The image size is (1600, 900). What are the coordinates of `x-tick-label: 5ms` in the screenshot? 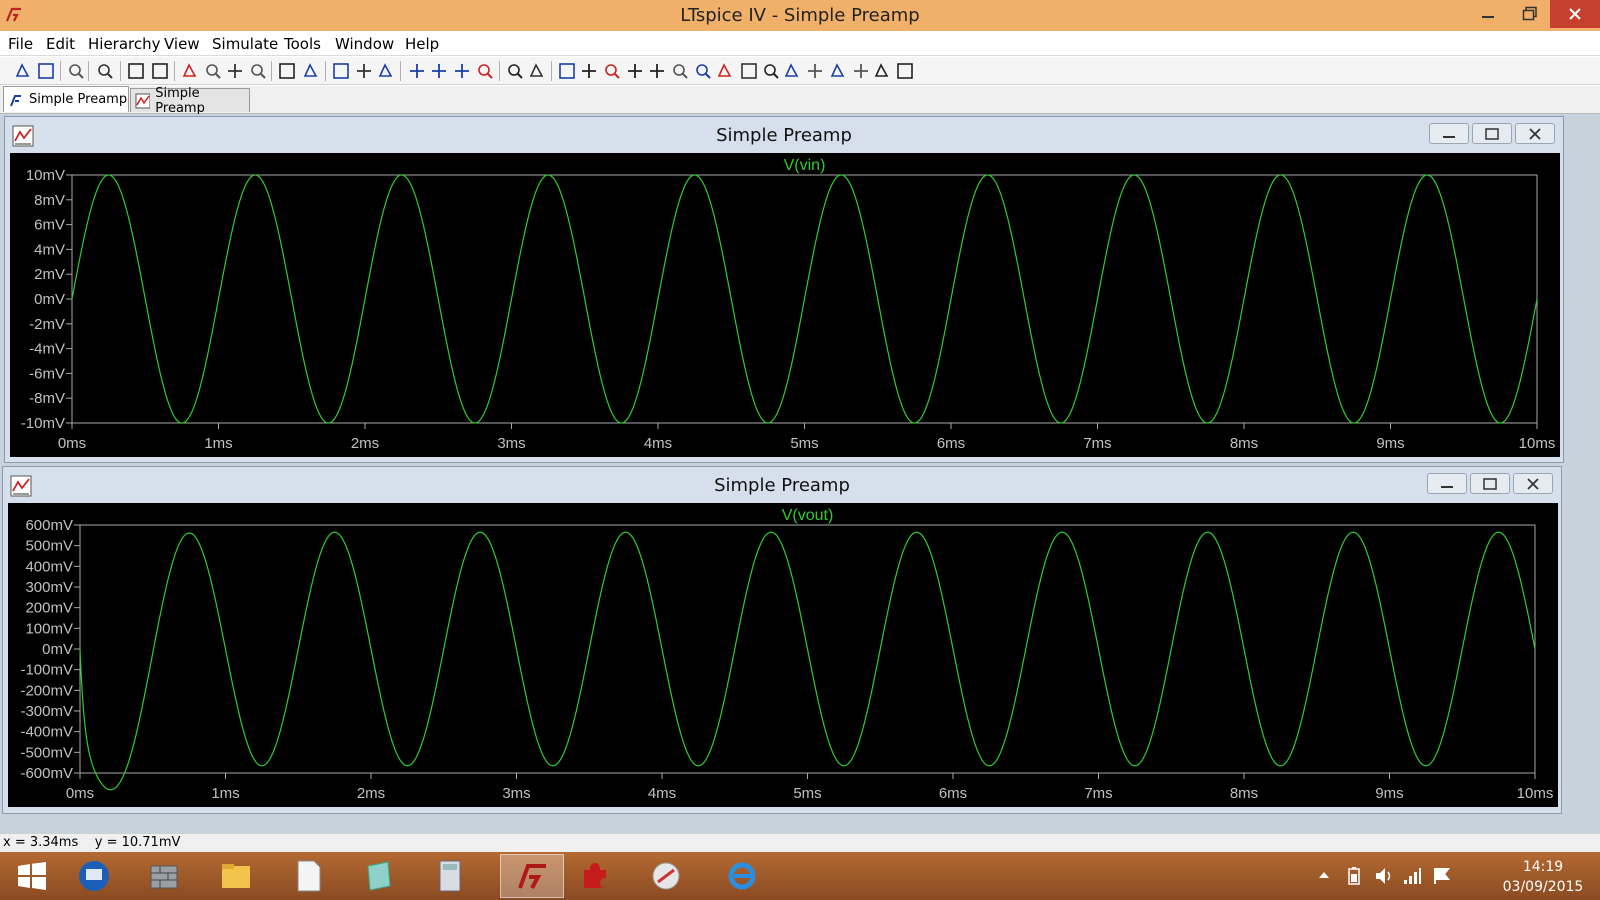 It's located at (804, 443).